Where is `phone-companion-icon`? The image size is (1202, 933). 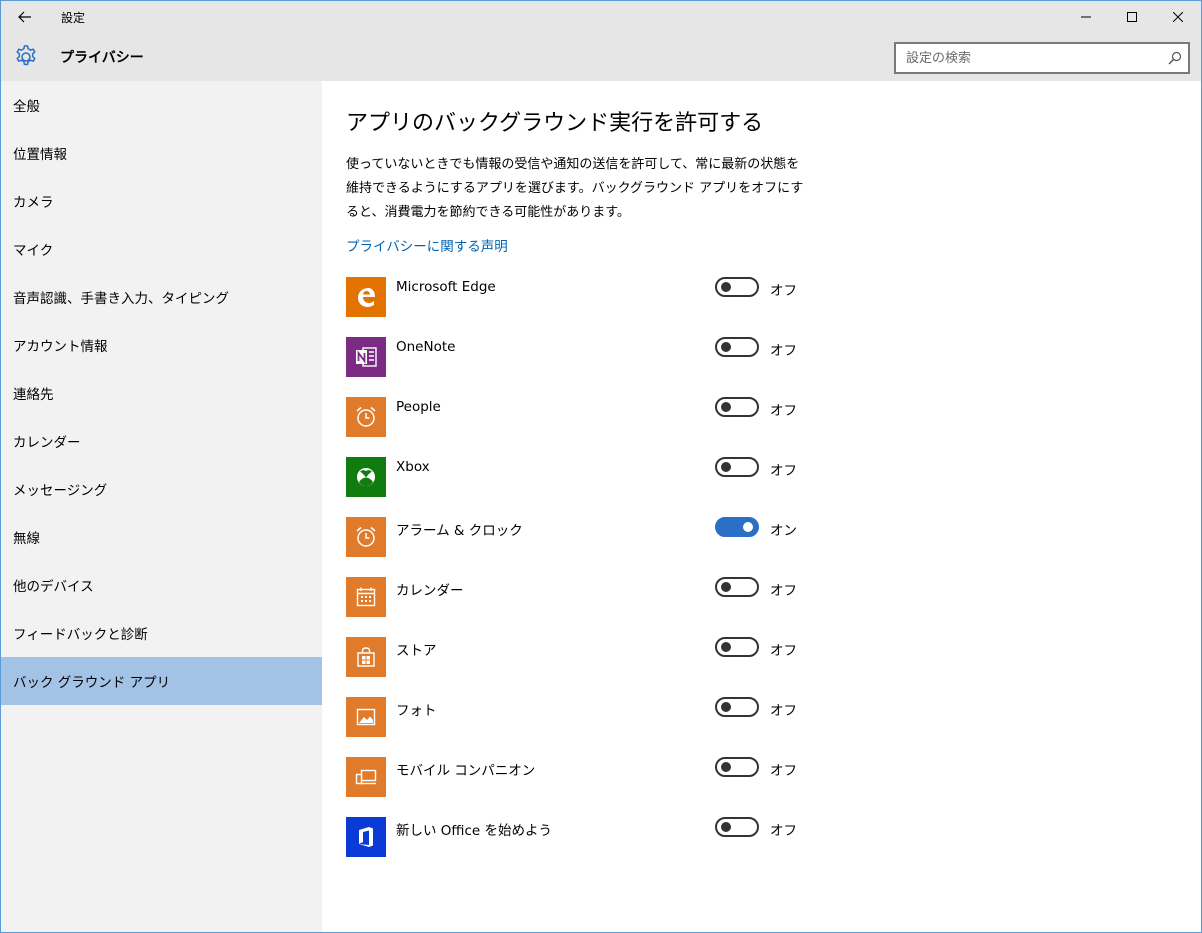 phone-companion-icon is located at coordinates (366, 777).